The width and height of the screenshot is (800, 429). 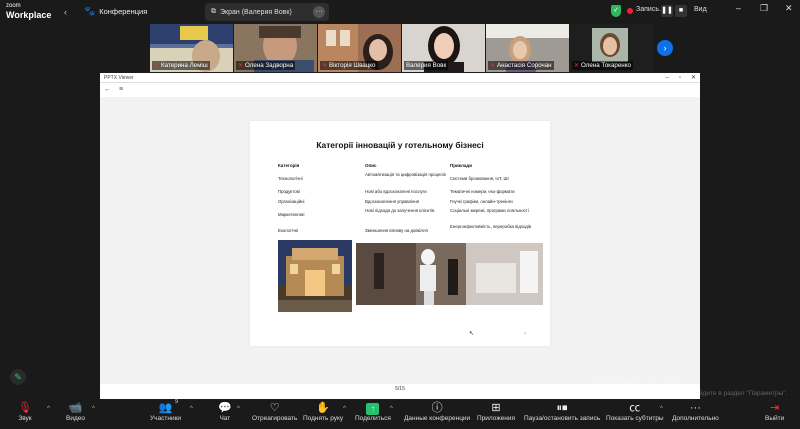 I want to click on more-options-icon: ···, so click(x=319, y=12).